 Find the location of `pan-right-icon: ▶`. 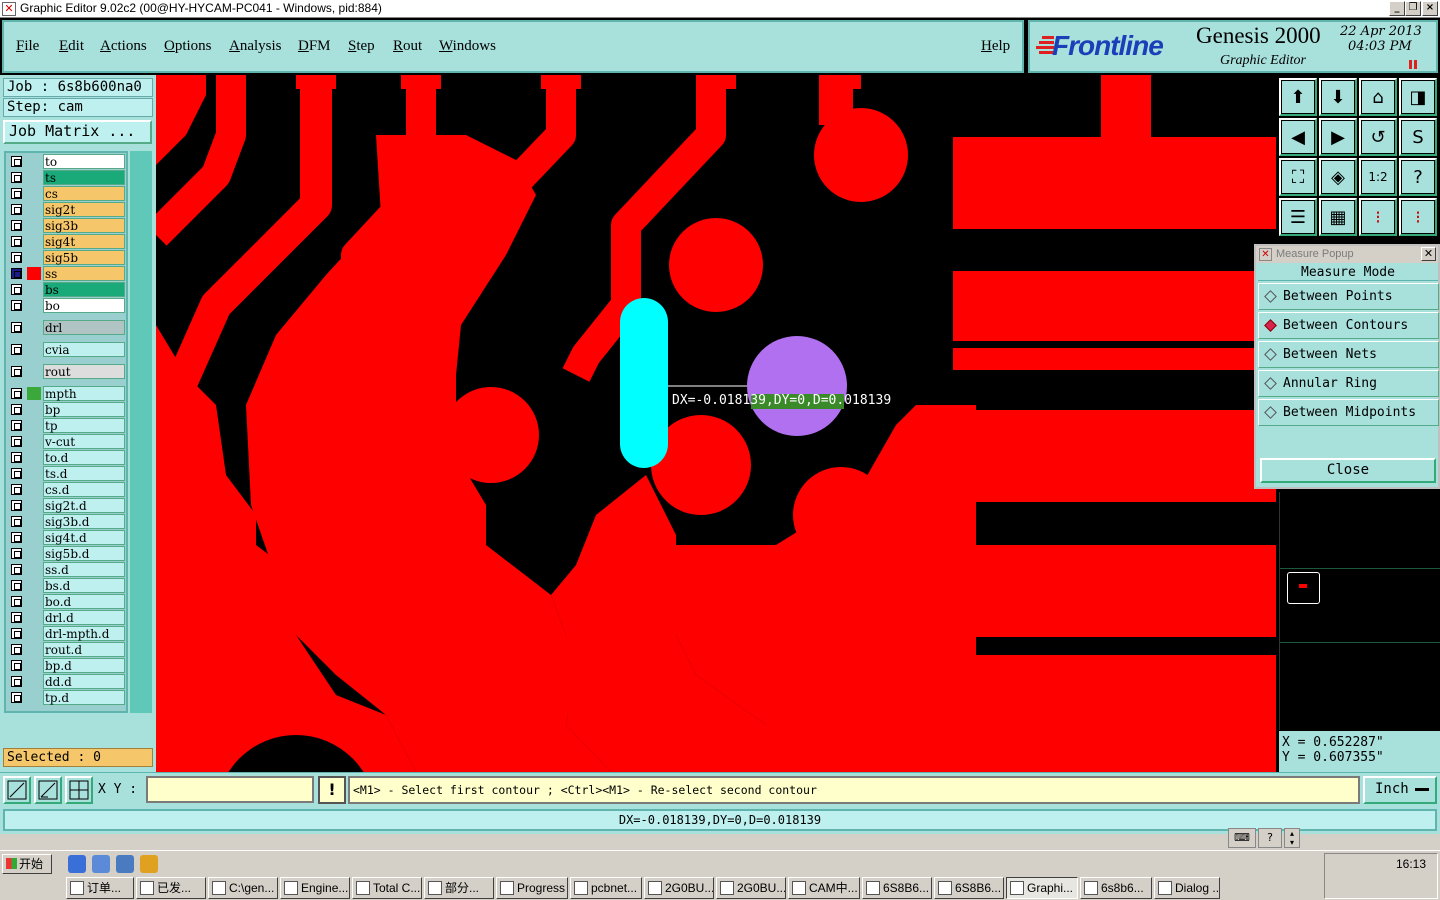

pan-right-icon: ▶ is located at coordinates (1338, 137).